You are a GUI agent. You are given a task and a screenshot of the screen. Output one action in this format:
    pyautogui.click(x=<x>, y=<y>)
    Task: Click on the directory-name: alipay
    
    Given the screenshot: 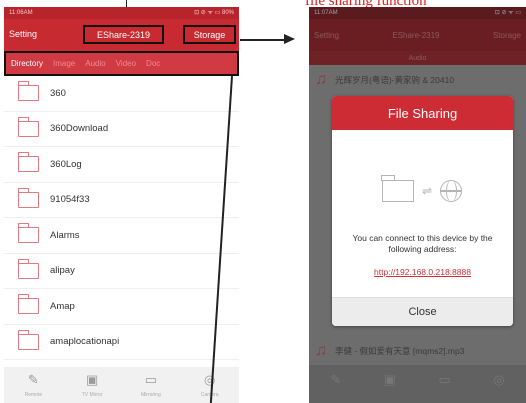 What is the action you would take?
    pyautogui.click(x=62, y=271)
    